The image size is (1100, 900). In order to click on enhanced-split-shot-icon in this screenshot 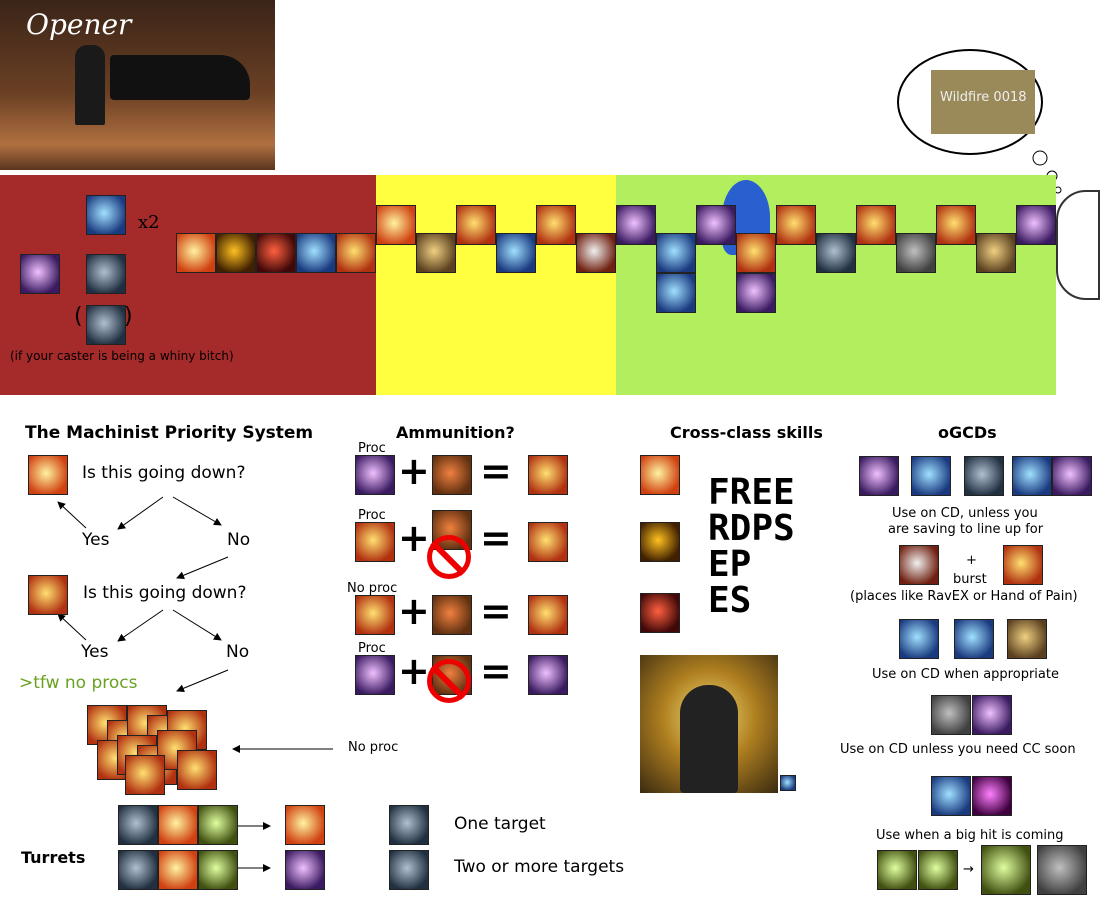, I will do `click(548, 615)`.